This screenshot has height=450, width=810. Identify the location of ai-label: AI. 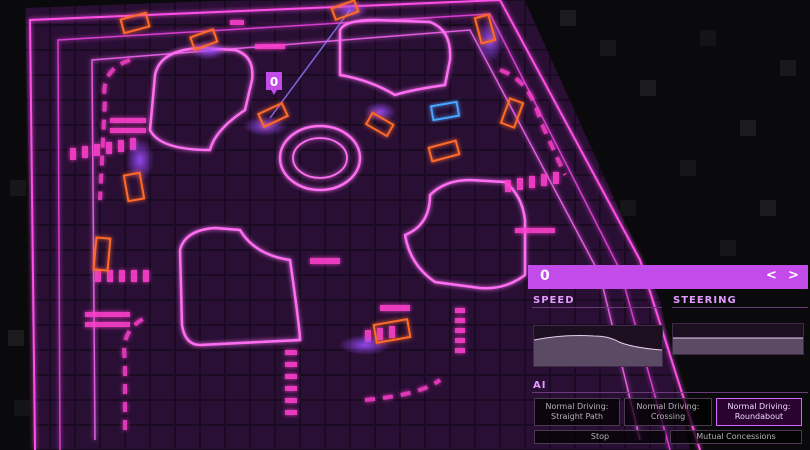
(540, 385).